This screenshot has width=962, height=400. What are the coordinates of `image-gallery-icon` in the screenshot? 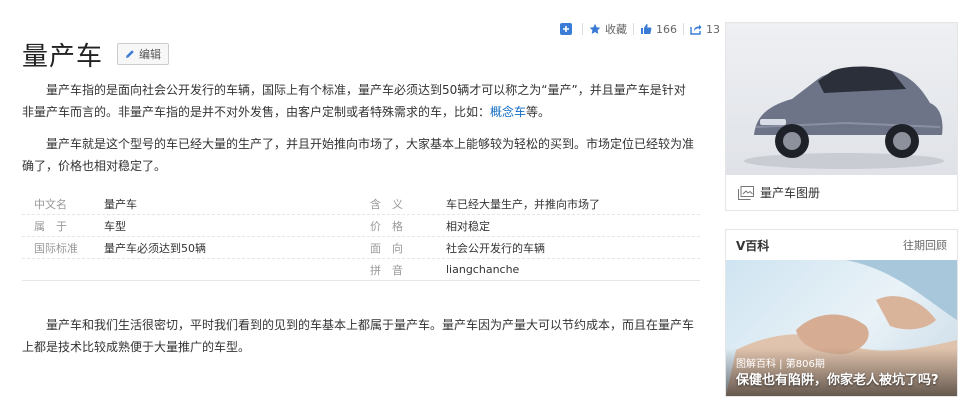 It's located at (746, 192).